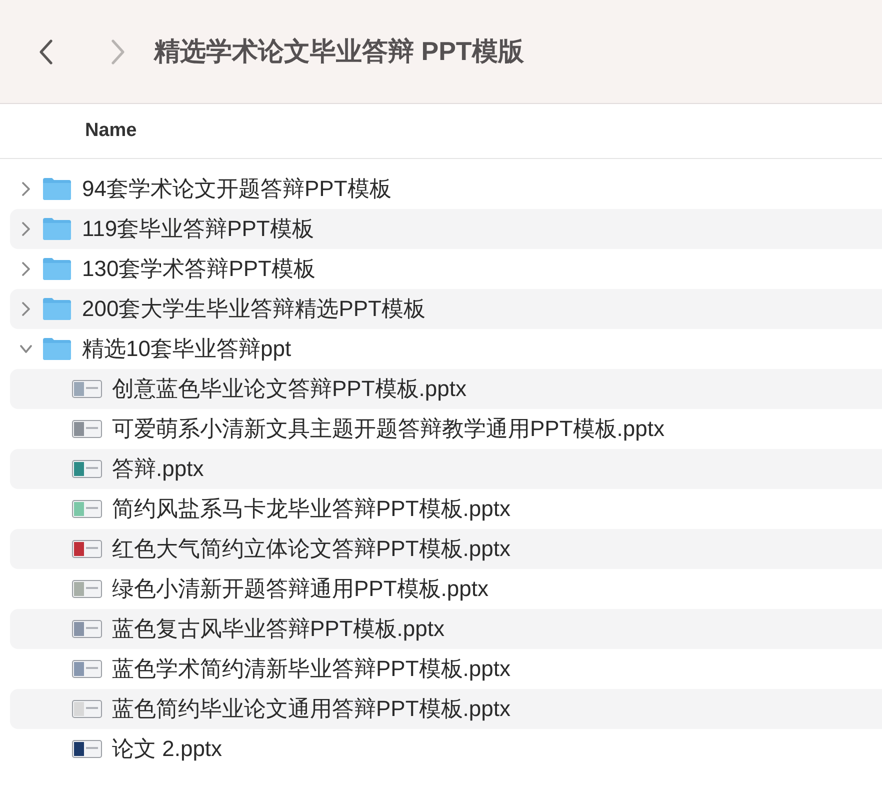 The width and height of the screenshot is (882, 792). I want to click on folder-name: 94套学术论文开题答辩PPT模板, so click(237, 189).